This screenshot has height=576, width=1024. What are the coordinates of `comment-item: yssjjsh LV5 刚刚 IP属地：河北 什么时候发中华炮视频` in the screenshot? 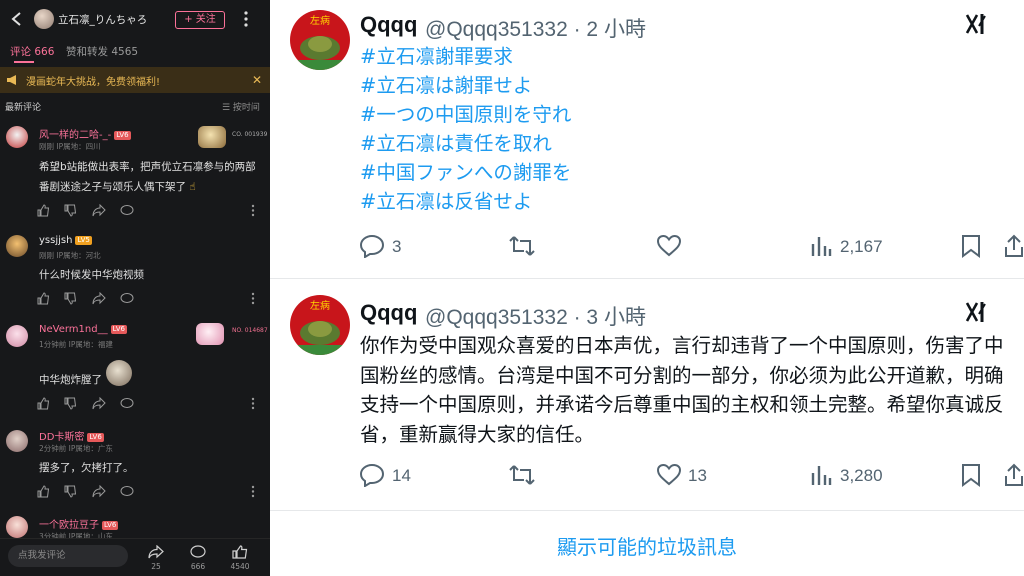 It's located at (135, 270).